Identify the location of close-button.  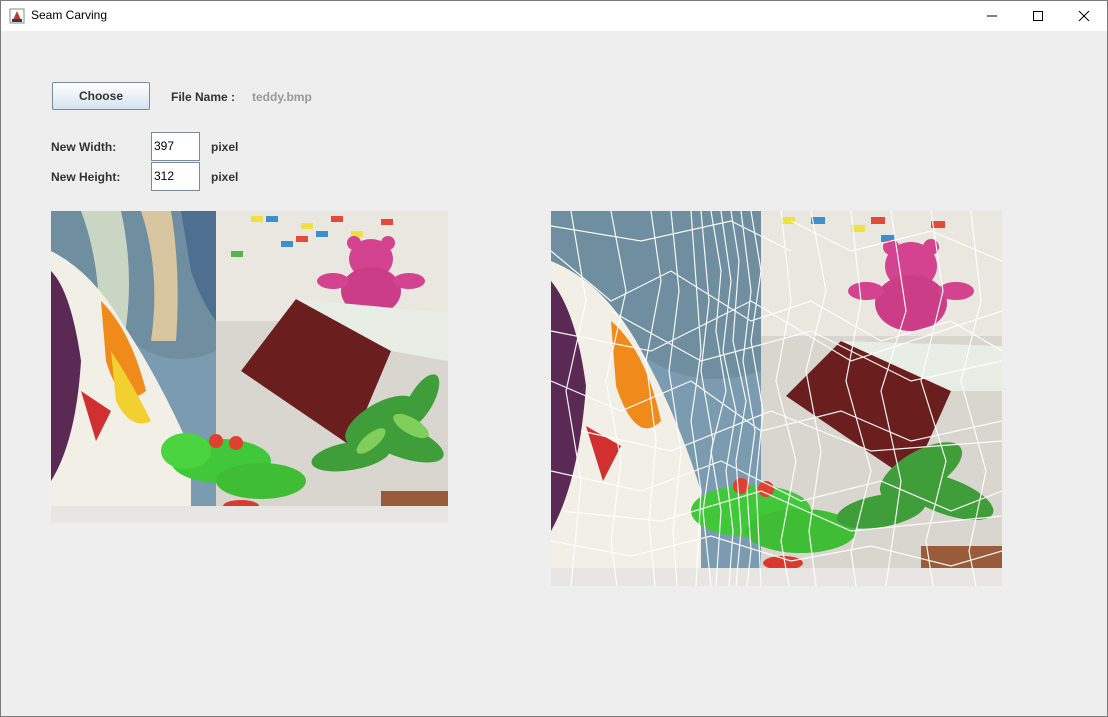
(1084, 16).